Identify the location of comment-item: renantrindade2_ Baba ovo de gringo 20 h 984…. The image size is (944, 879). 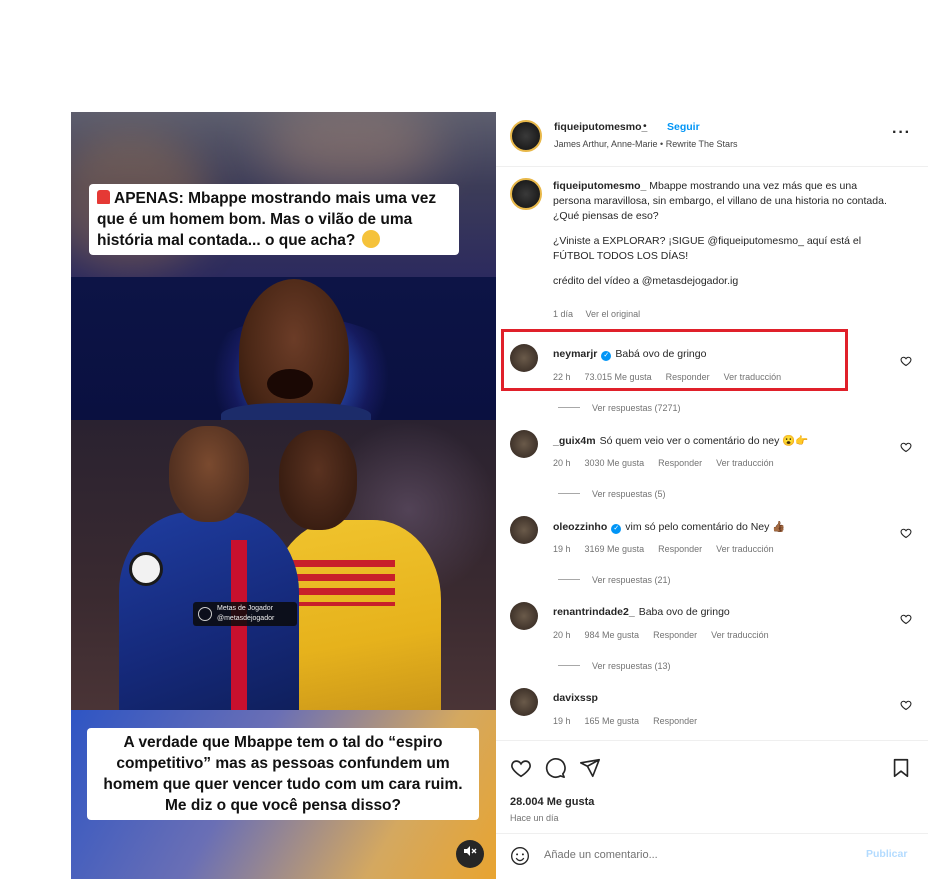
(712, 638).